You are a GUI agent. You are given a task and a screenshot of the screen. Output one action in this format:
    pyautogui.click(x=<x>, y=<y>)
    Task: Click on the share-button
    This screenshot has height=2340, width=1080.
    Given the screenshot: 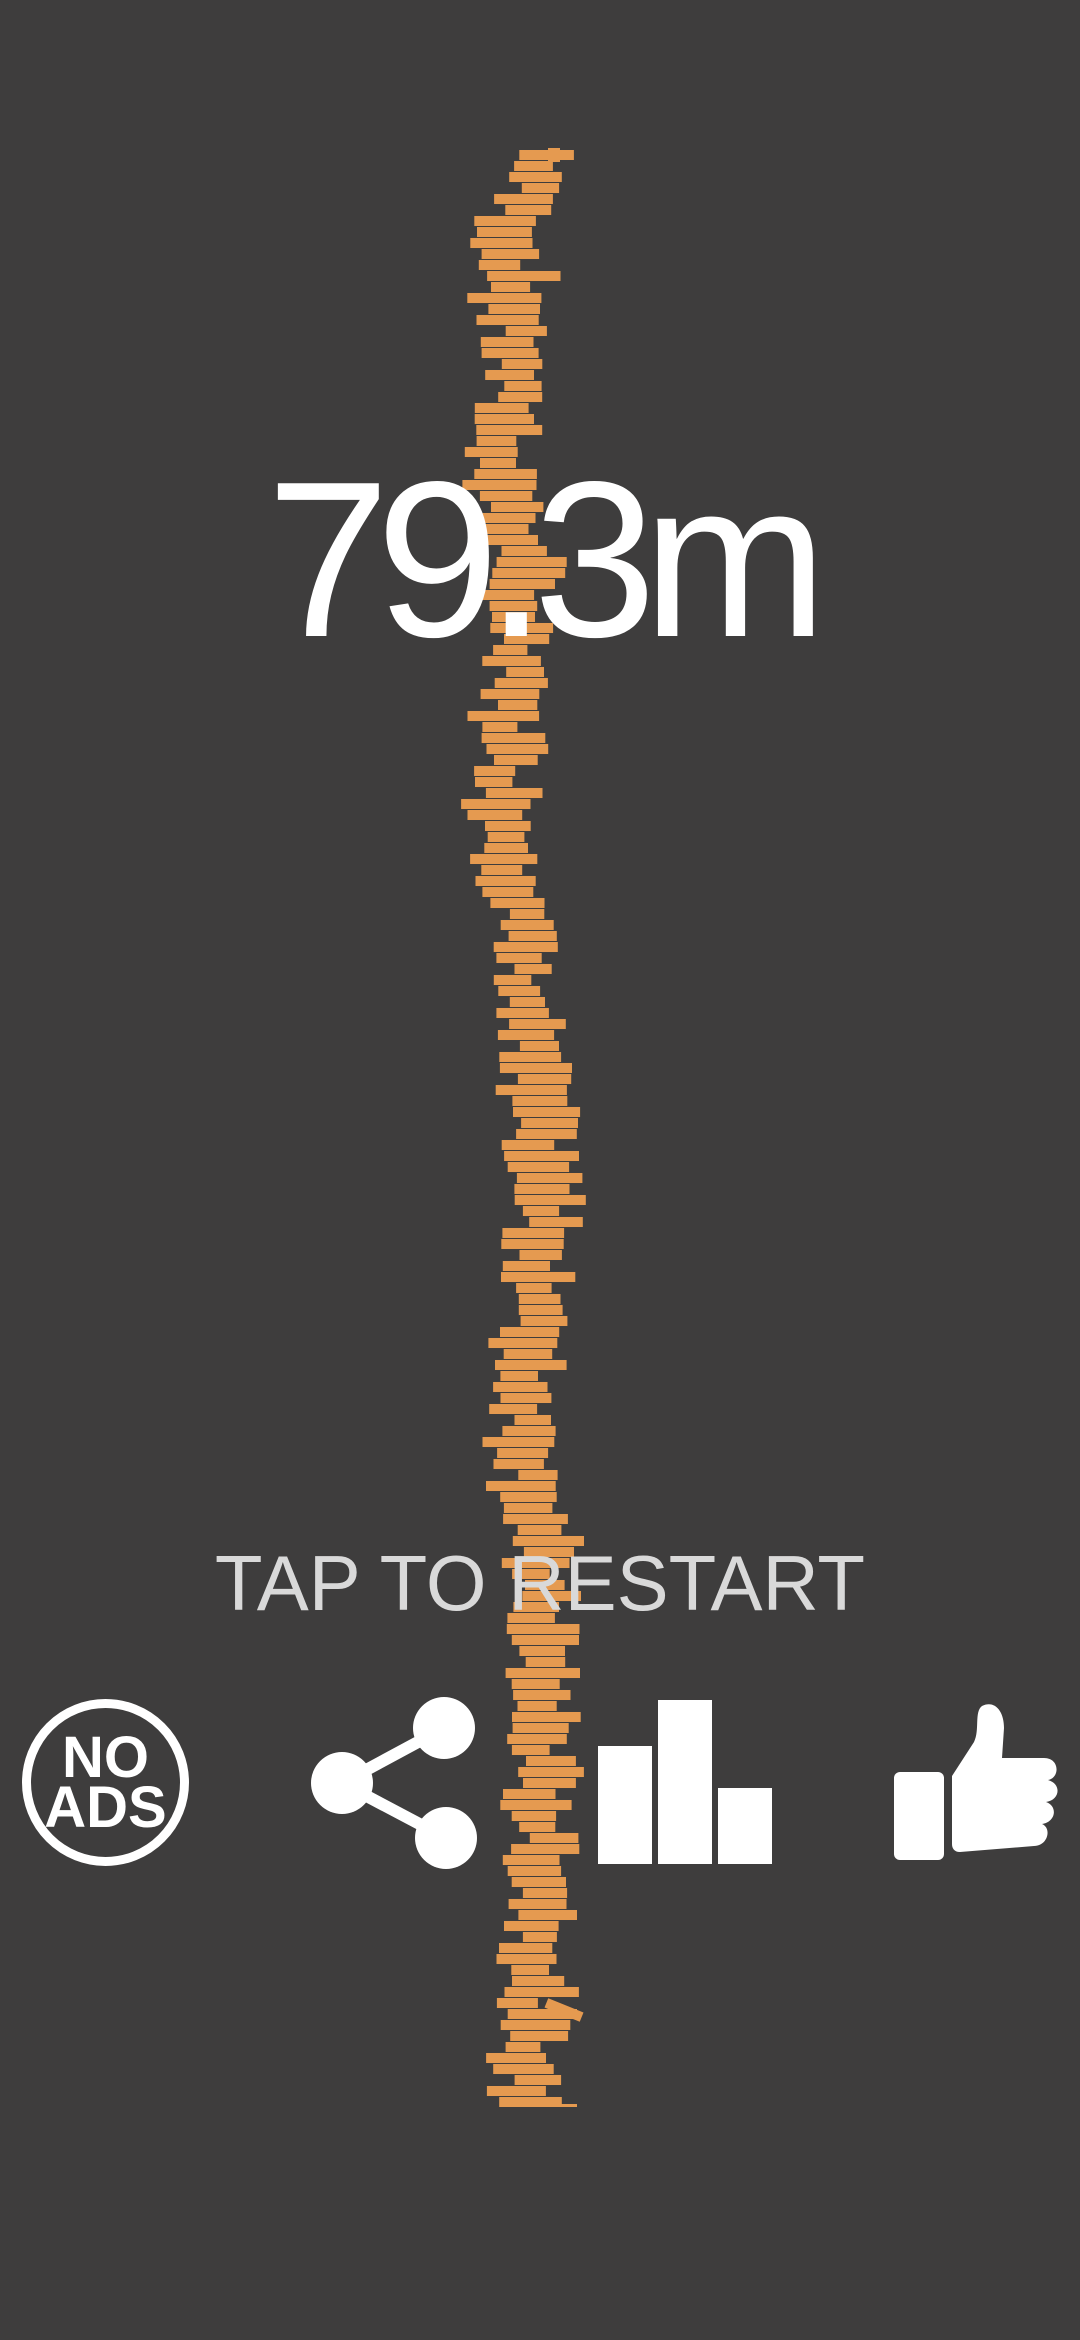 What is the action you would take?
    pyautogui.click(x=399, y=1783)
    